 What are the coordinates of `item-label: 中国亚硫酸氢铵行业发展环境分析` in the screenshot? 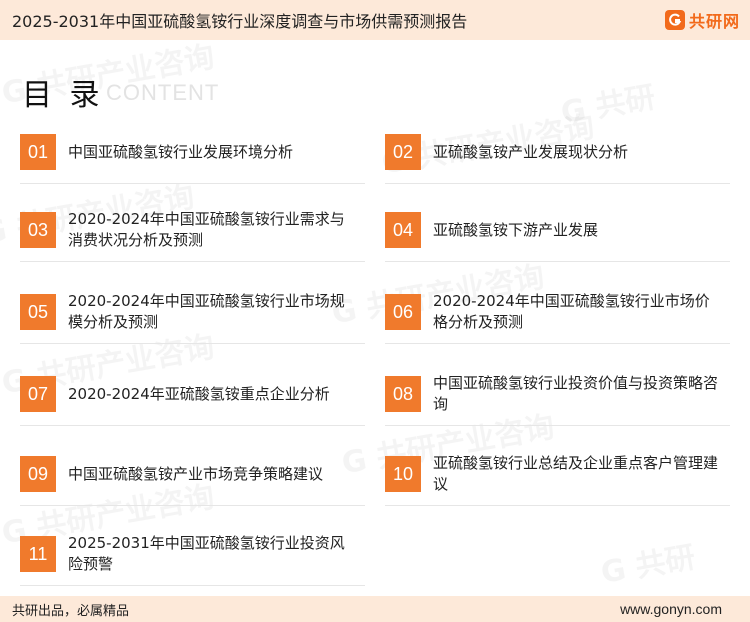 It's located at (181, 151).